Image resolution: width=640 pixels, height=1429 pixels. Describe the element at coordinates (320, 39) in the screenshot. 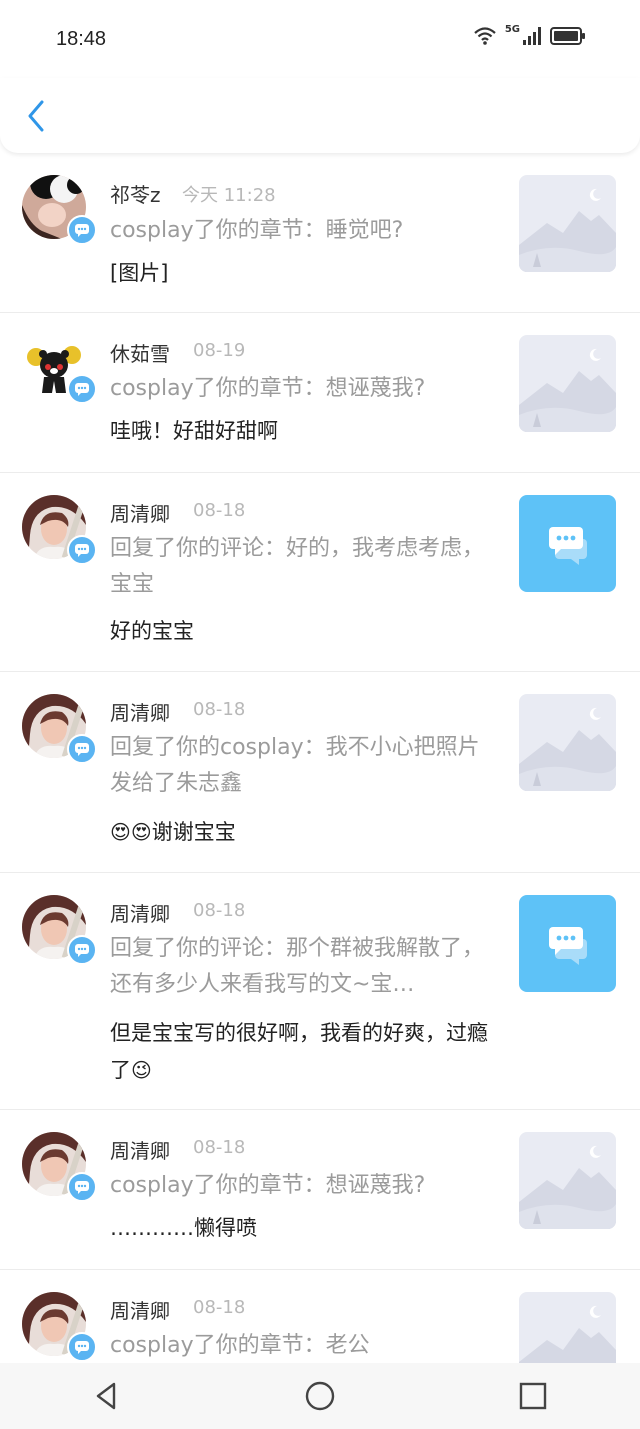

I see `status-bar: 18:48 5G` at that location.